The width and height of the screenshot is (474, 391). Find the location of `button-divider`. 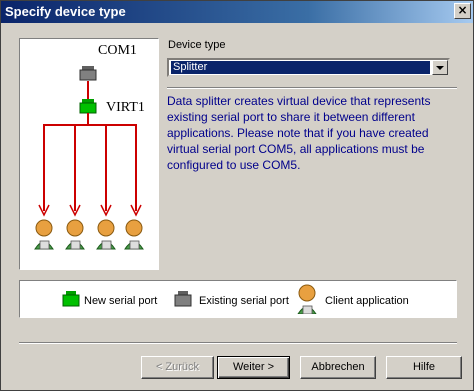

button-divider is located at coordinates (238, 343).